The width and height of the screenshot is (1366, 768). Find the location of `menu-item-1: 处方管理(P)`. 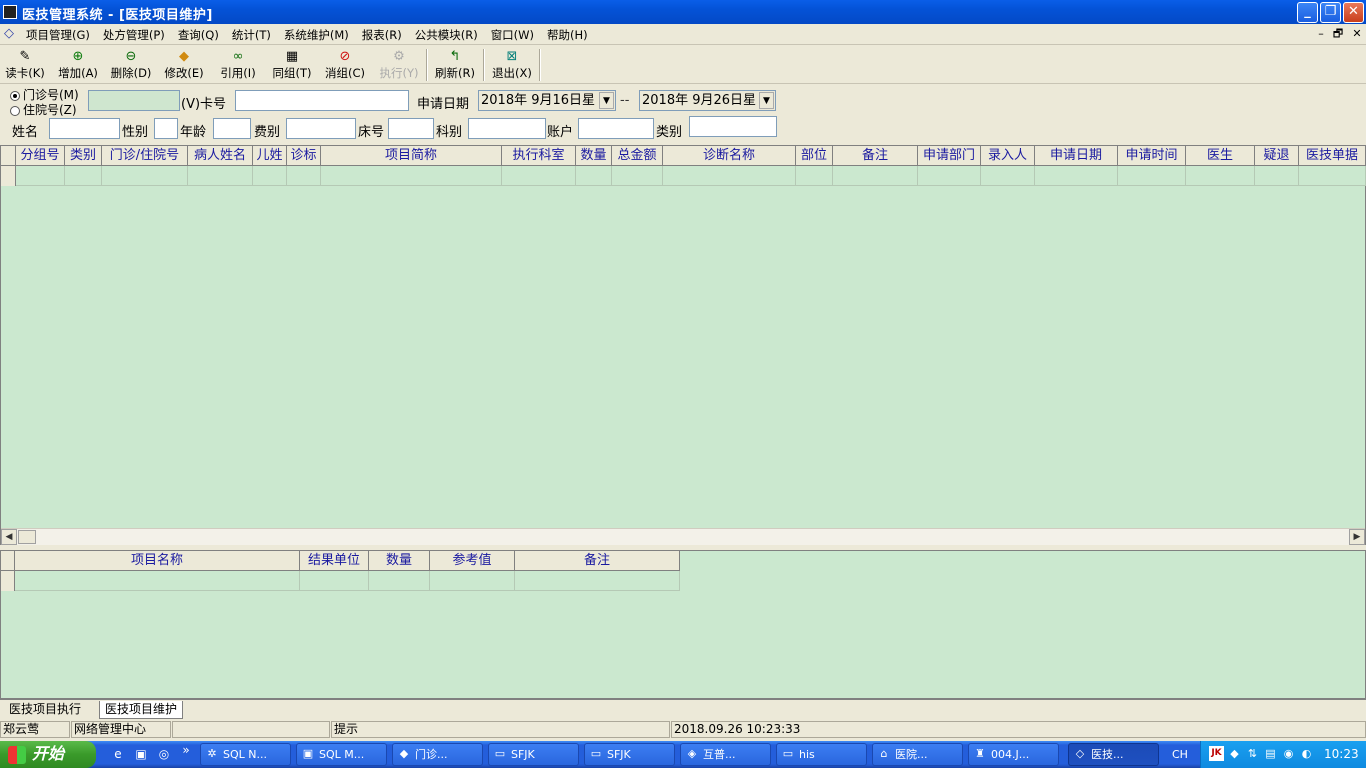

menu-item-1: 处方管理(P) is located at coordinates (134, 35).